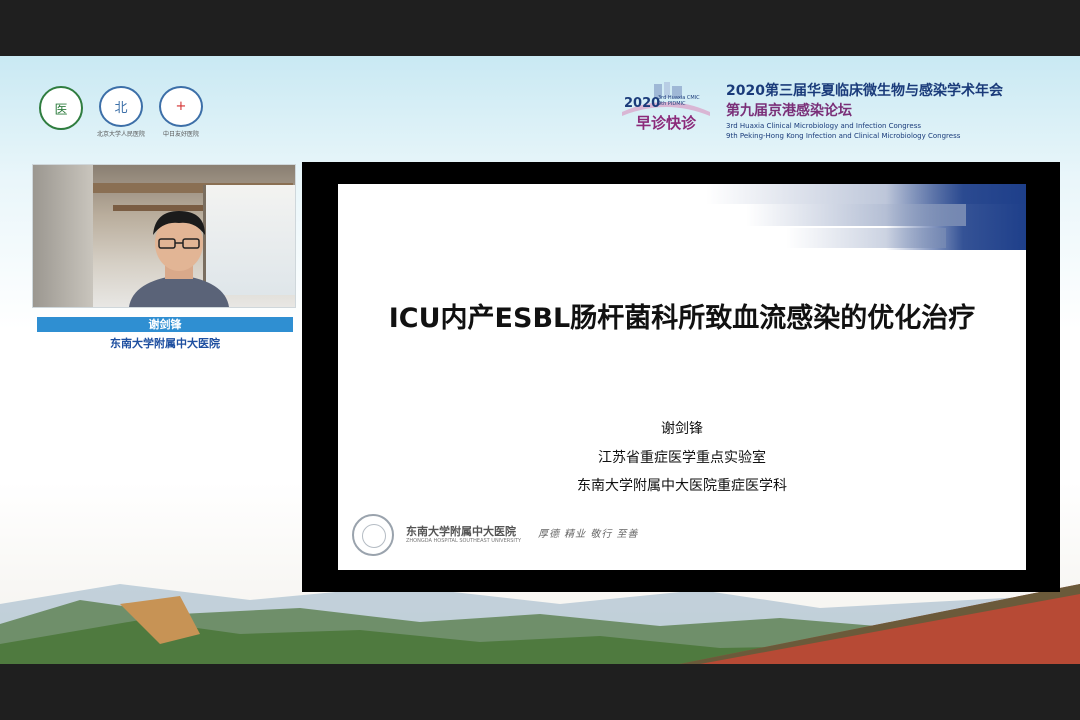 This screenshot has width=1080, height=720. I want to click on congress-year: 2020, so click(642, 103).